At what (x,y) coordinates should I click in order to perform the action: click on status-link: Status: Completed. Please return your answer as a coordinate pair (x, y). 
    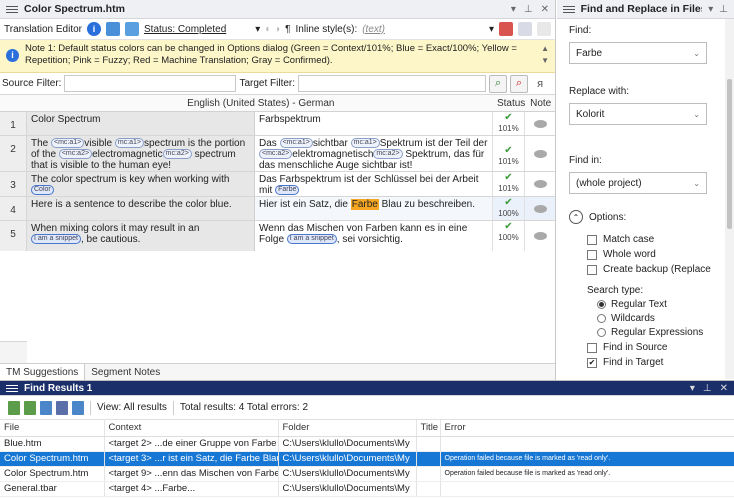
    Looking at the image, I should click on (185, 29).